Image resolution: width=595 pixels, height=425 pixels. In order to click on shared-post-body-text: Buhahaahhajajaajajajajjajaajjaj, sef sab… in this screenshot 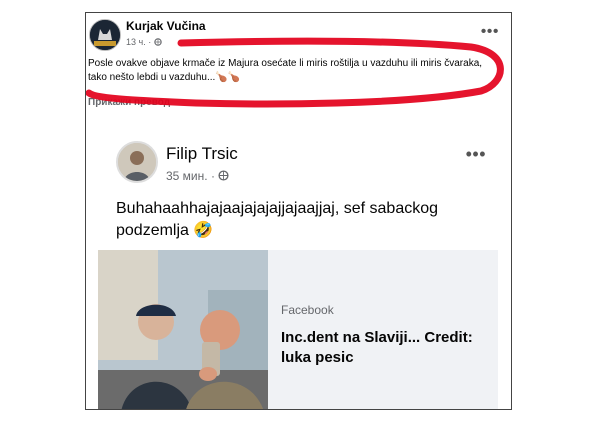, I will do `click(277, 219)`.